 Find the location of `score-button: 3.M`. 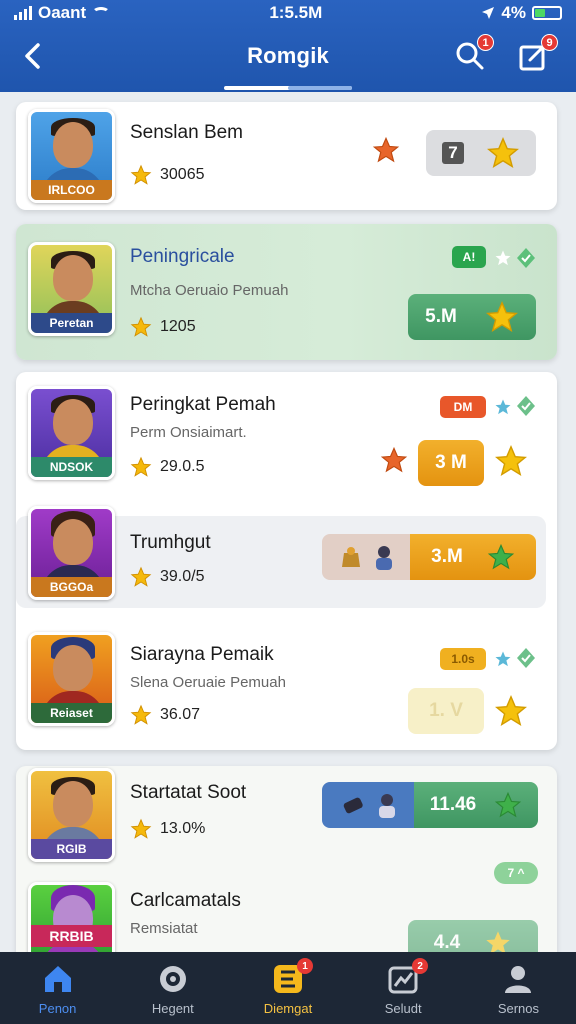

score-button: 3.M is located at coordinates (473, 557).